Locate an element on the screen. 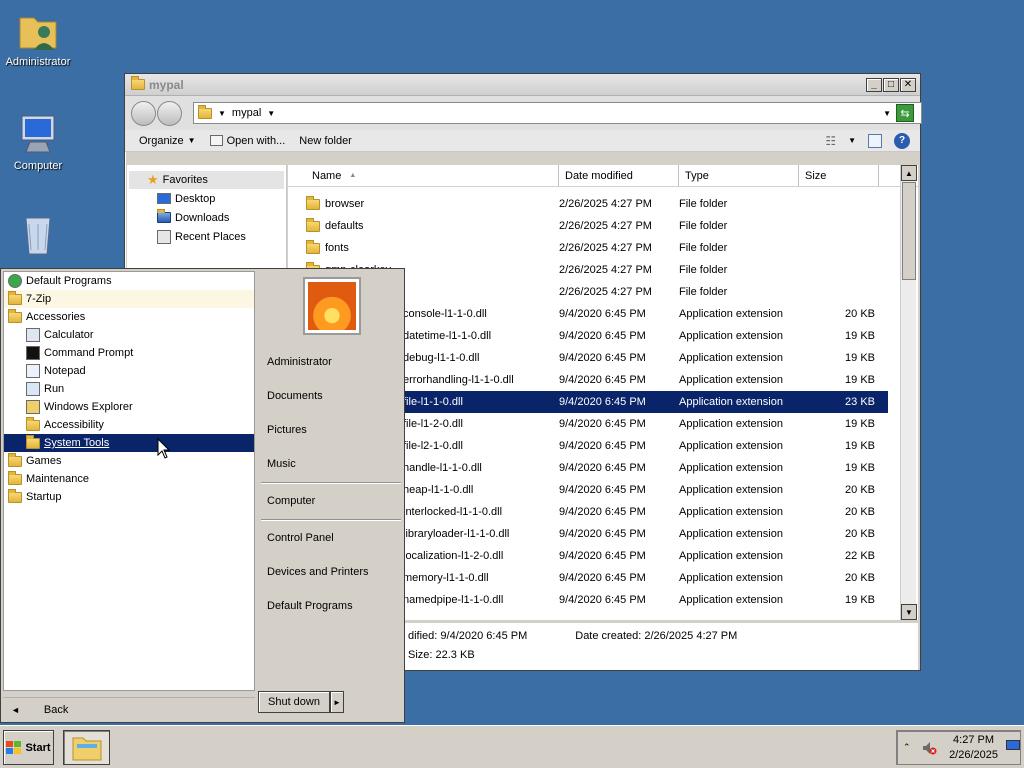 The height and width of the screenshot is (768, 1024). show-desktop-icon is located at coordinates (1013, 746).